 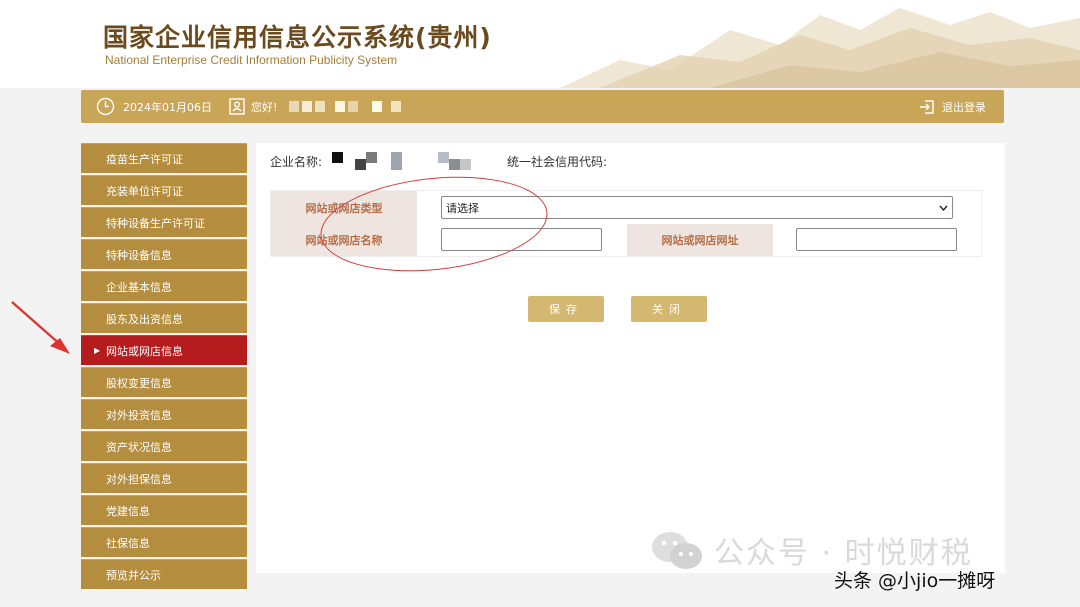 I want to click on sidebar-item-assets: 资产状况信息, so click(x=164, y=446).